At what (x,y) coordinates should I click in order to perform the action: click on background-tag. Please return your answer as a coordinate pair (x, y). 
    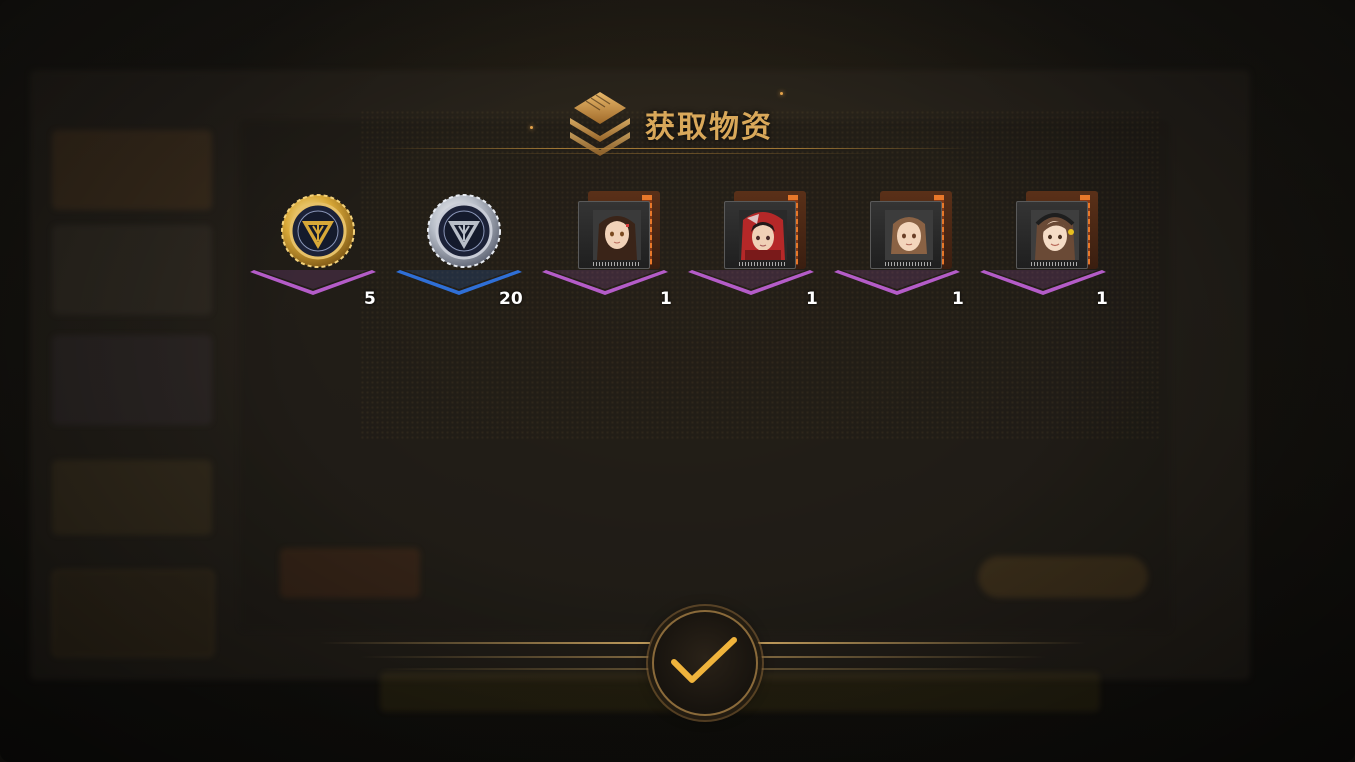
    Looking at the image, I should click on (350, 573).